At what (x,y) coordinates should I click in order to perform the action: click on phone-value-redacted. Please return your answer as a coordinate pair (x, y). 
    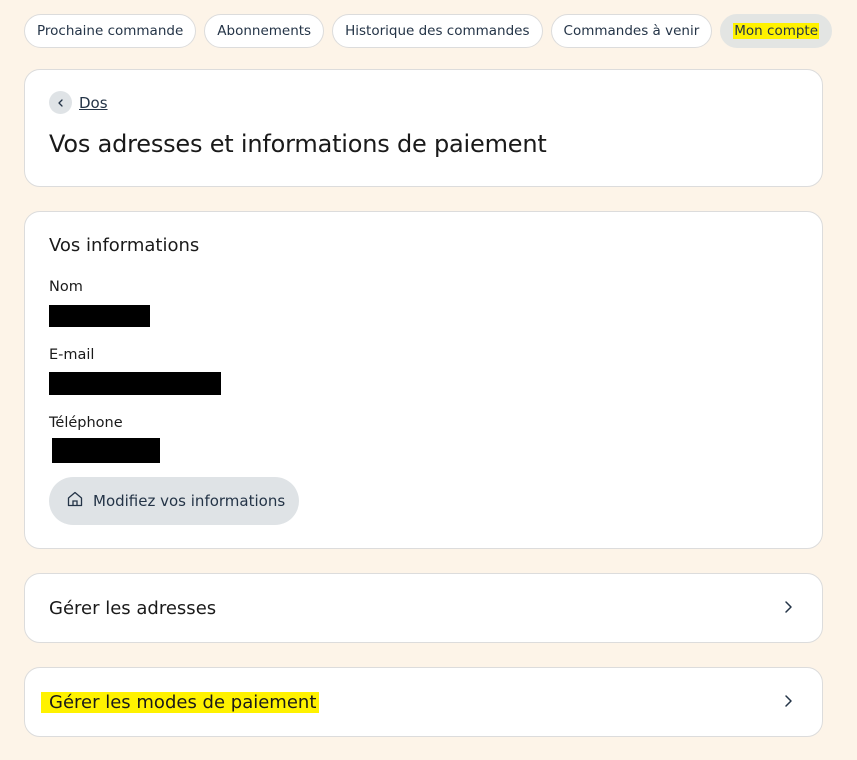
    Looking at the image, I should click on (106, 450).